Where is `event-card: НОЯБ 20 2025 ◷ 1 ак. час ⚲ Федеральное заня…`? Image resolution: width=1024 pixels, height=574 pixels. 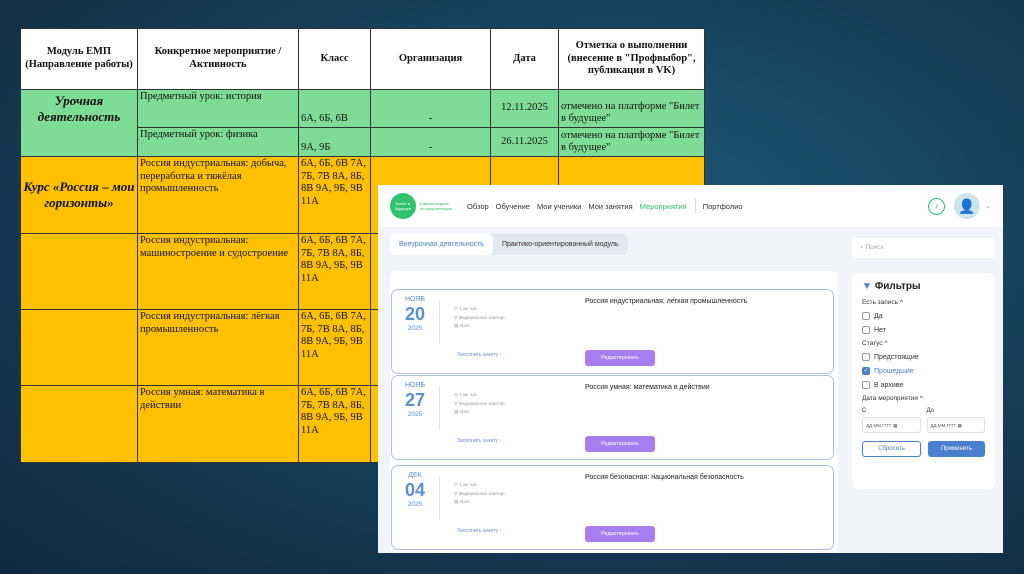 event-card: НОЯБ 20 2025 ◷ 1 ак. час ⚲ Федеральное заня… is located at coordinates (612, 331).